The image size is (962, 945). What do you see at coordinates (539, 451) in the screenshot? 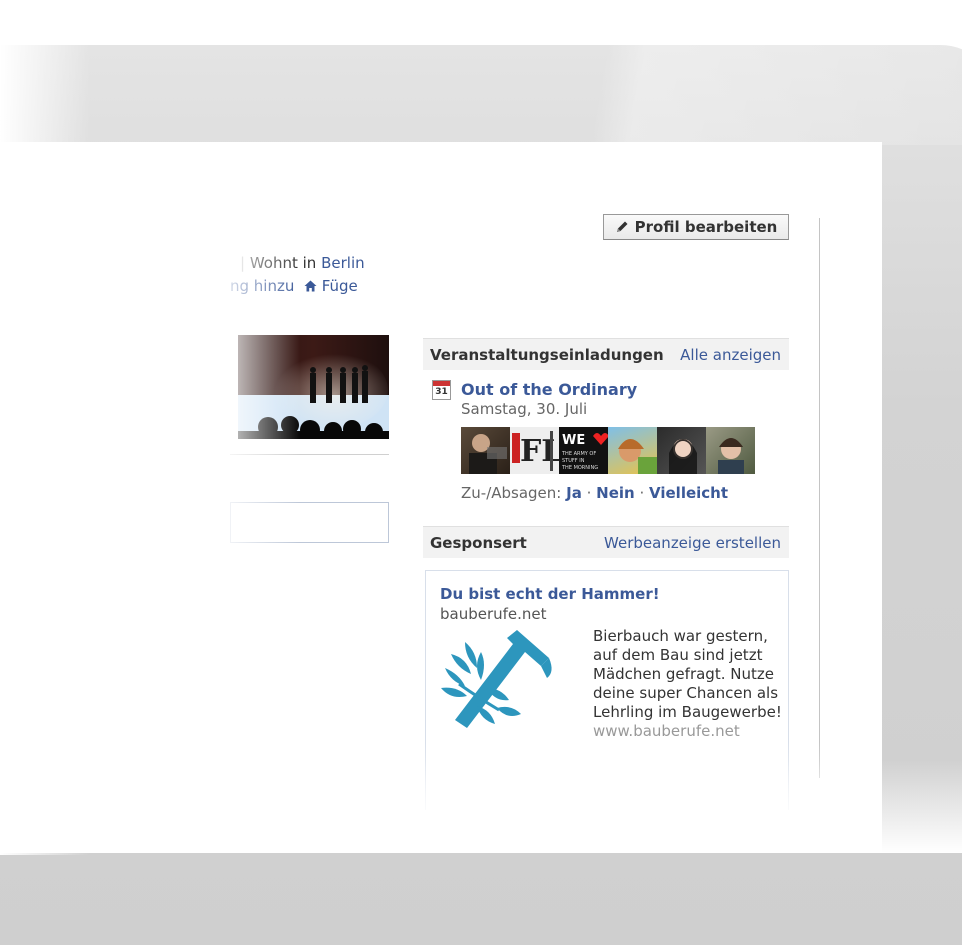
I see `svg-text: FL` at bounding box center [539, 451].